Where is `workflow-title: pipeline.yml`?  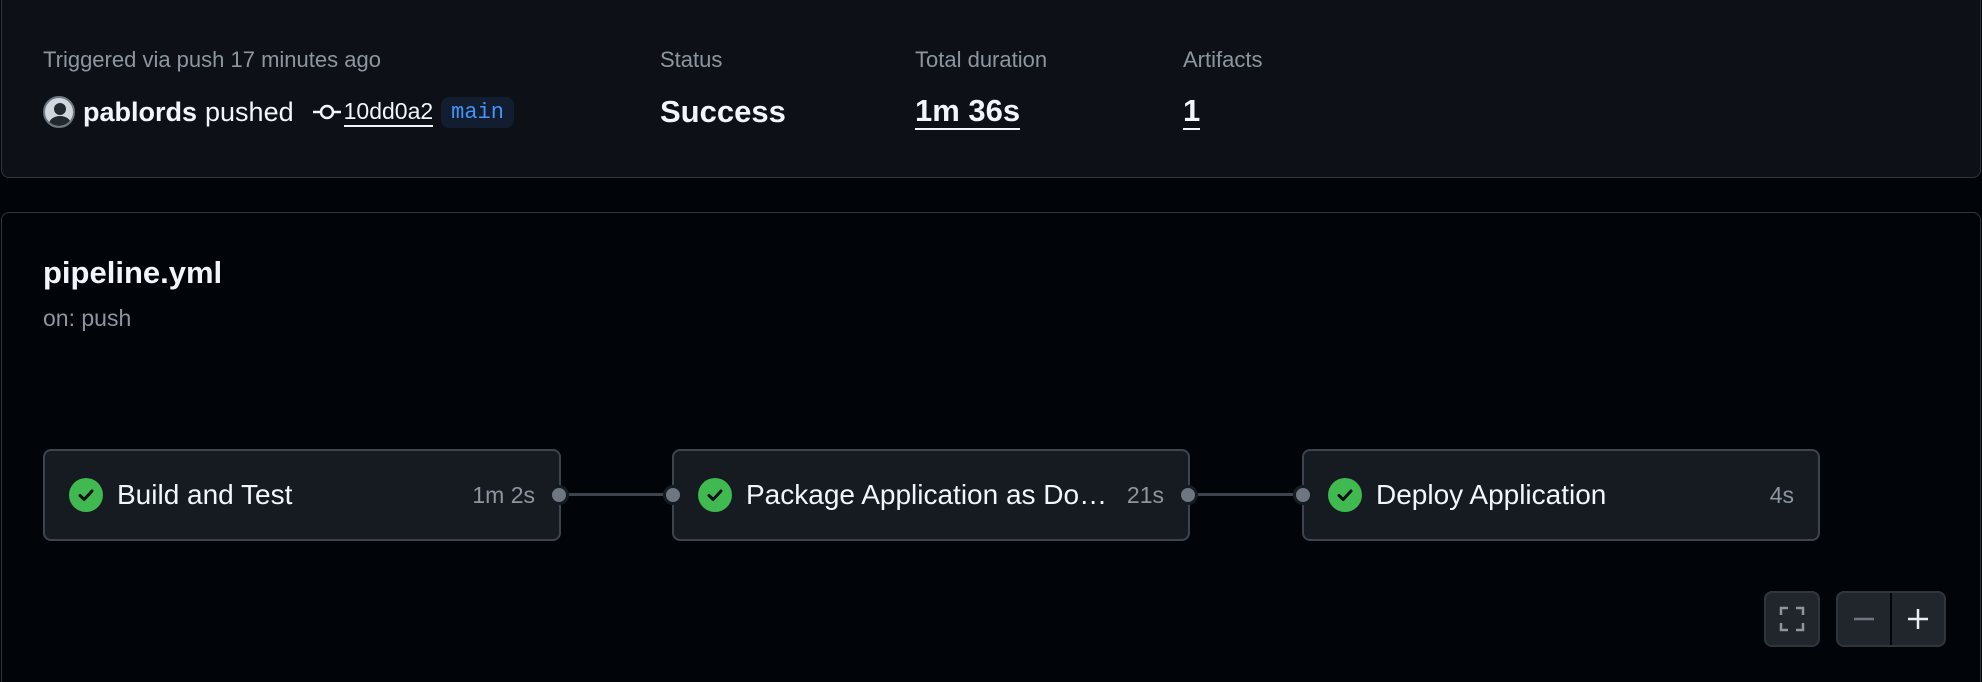
workflow-title: pipeline.yml is located at coordinates (133, 272).